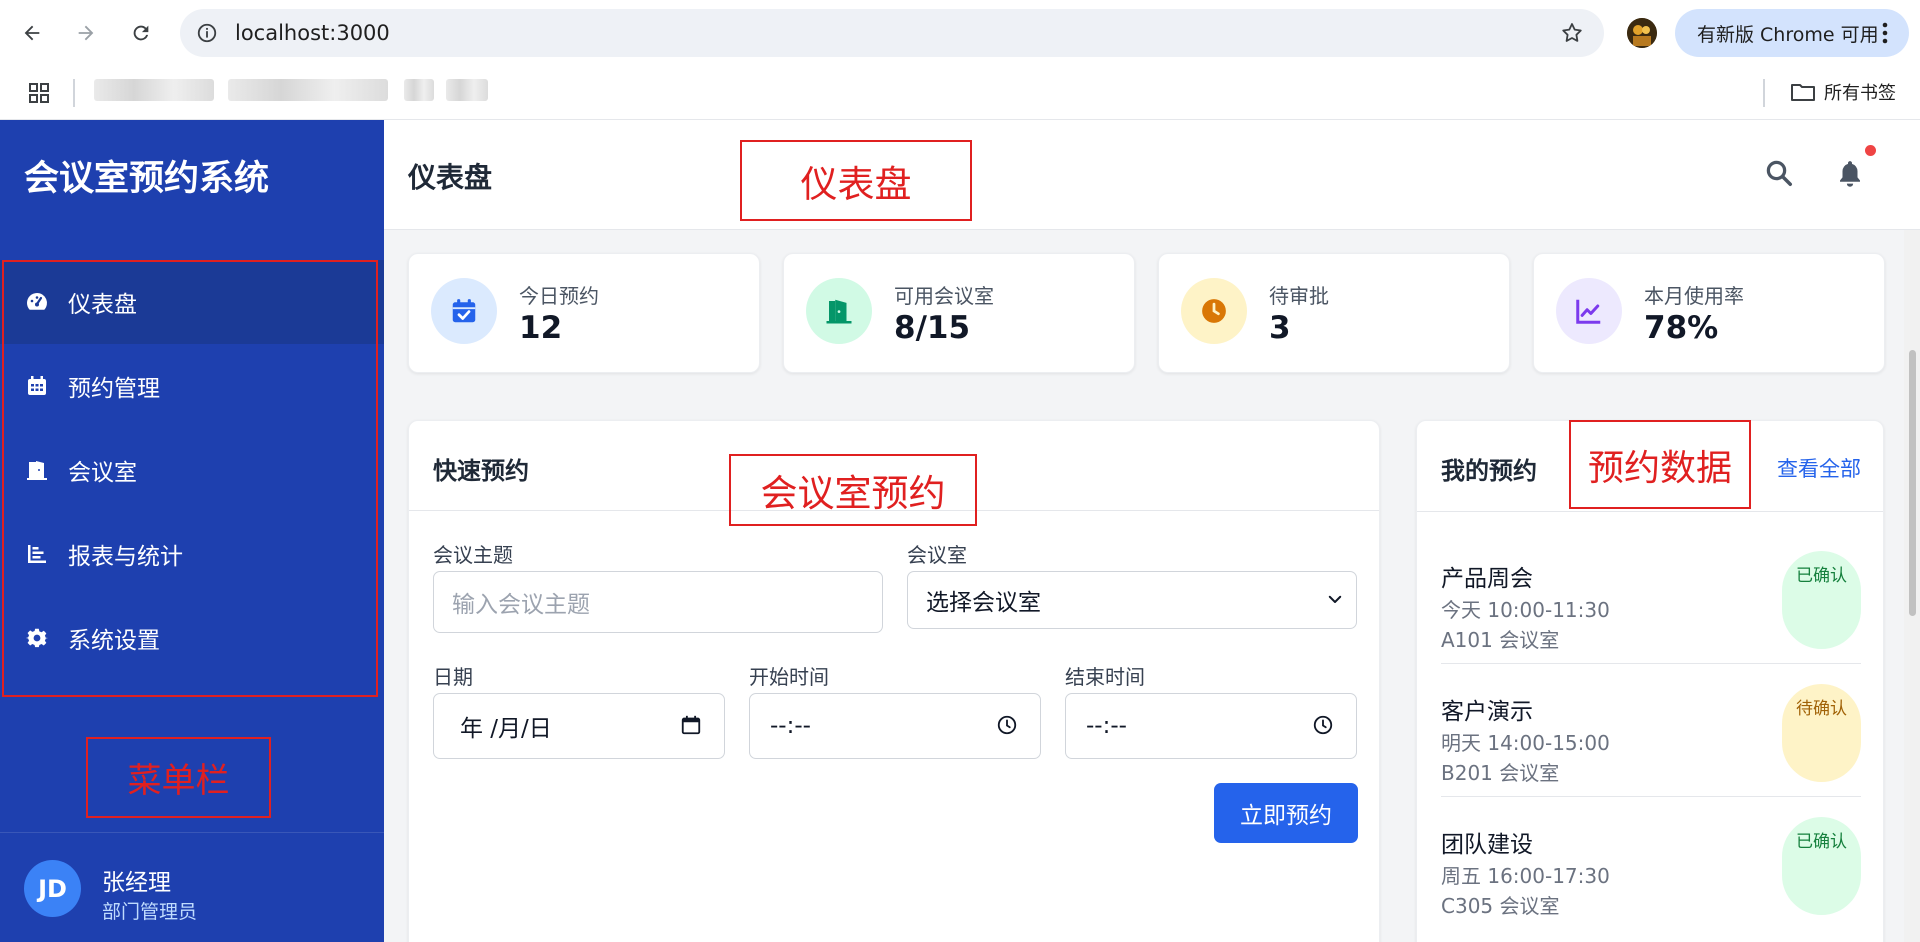 Image resolution: width=1920 pixels, height=942 pixels. Describe the element at coordinates (450, 177) in the screenshot. I see `page-title: 仪表盘` at that location.